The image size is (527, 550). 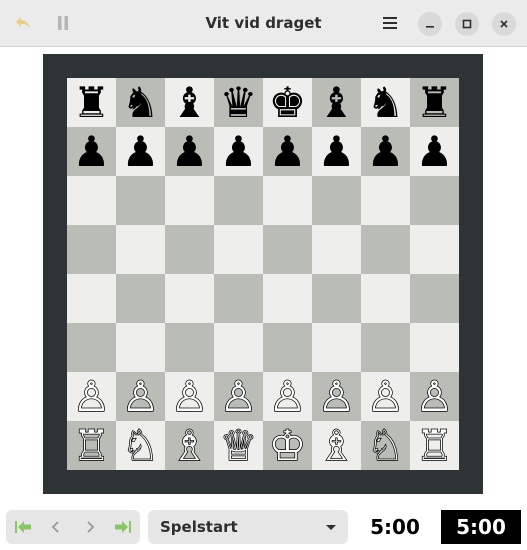 I want to click on minimize-button, so click(x=430, y=24).